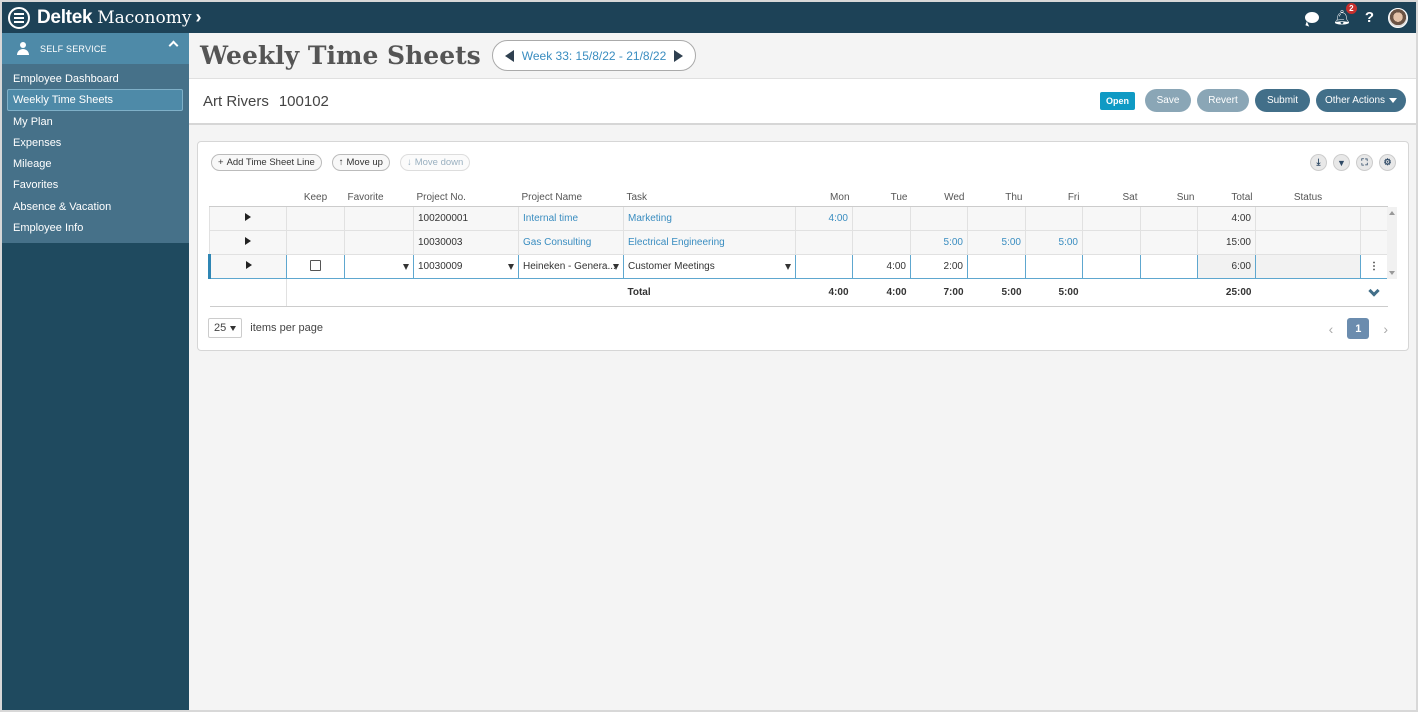 This screenshot has height=712, width=1418. I want to click on notifications-button: 🔔︎ 2, so click(1345, 14).